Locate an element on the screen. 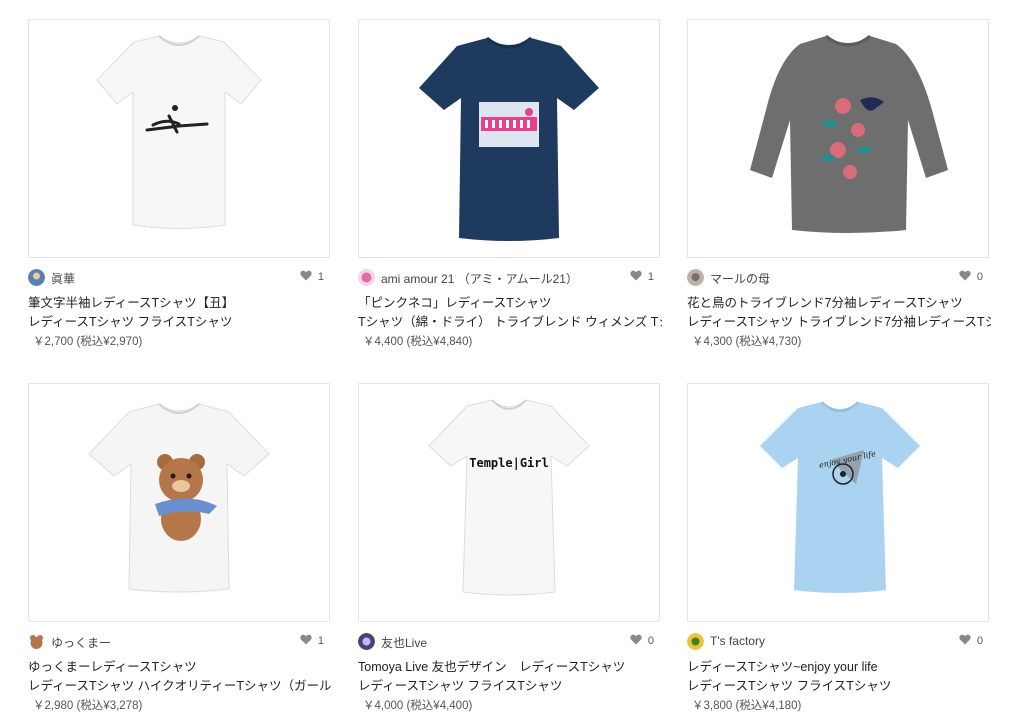 This screenshot has width=1024, height=725. product-price: ￥4,300 (税込¥4,730) is located at coordinates (747, 342).